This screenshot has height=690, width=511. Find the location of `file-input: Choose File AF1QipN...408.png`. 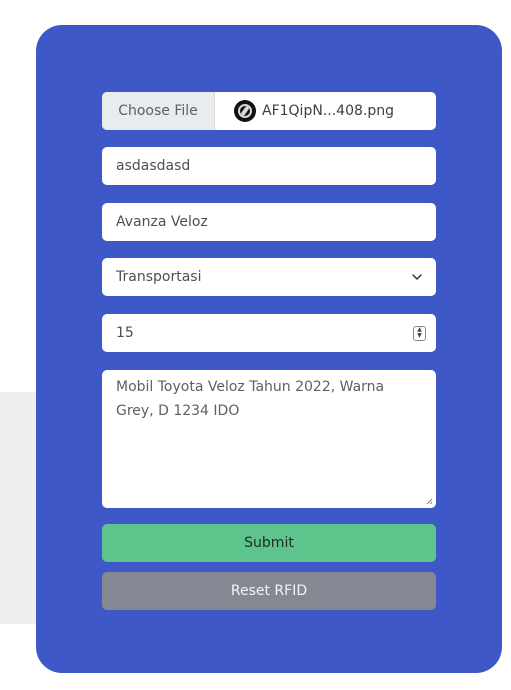

file-input: Choose File AF1QipN...408.png is located at coordinates (269, 111).